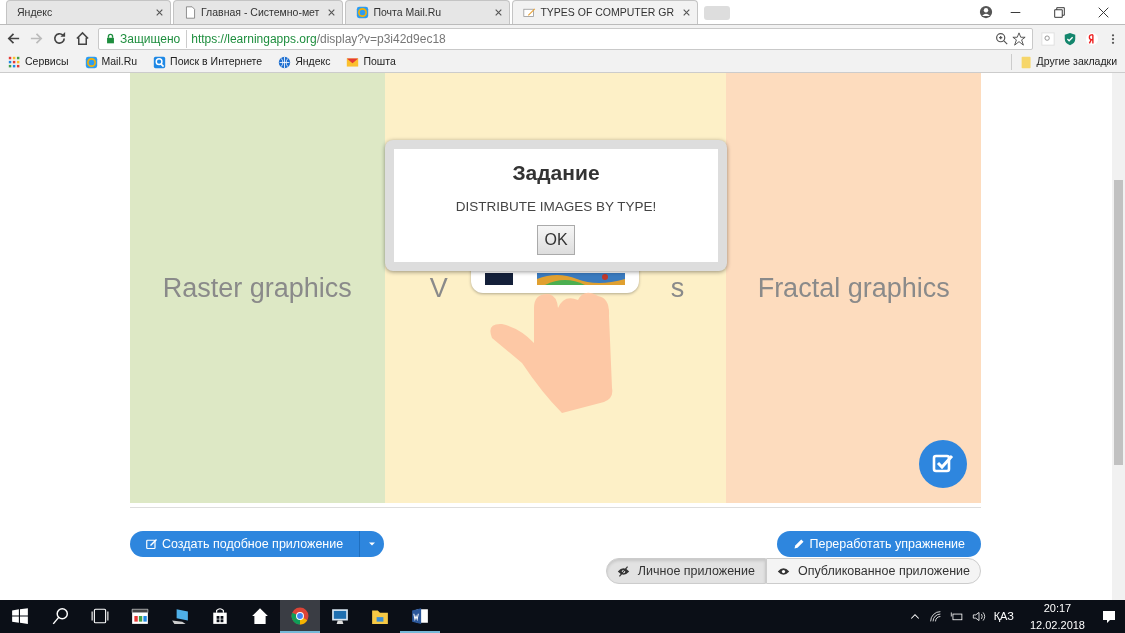 The image size is (1125, 633). What do you see at coordinates (154, 38) in the screenshot?
I see `secure-label: Защищено` at bounding box center [154, 38].